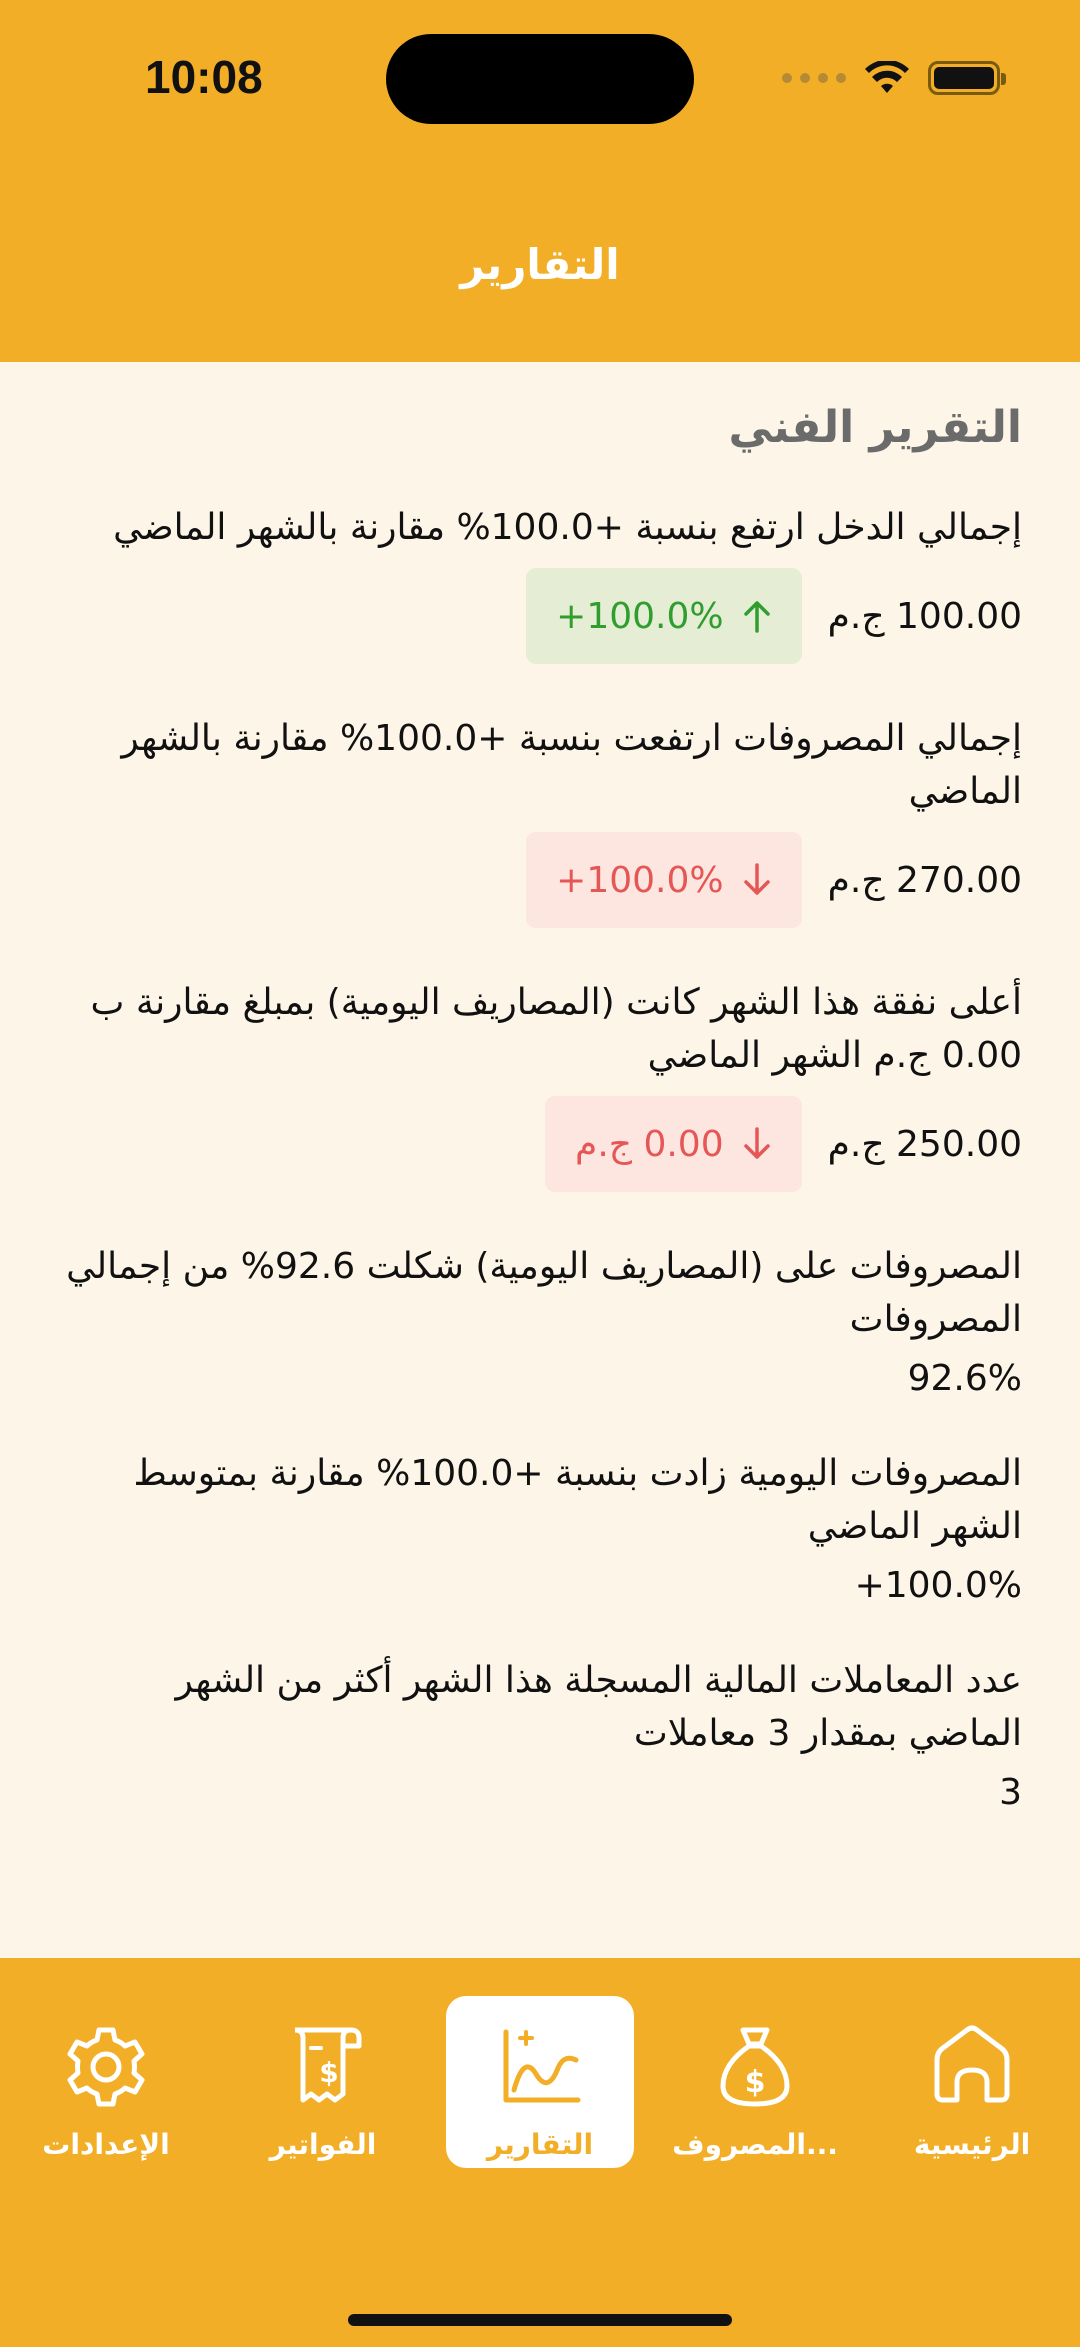 The width and height of the screenshot is (1080, 2347). Describe the element at coordinates (964, 1378) in the screenshot. I see `report-value: 92.6%` at that location.